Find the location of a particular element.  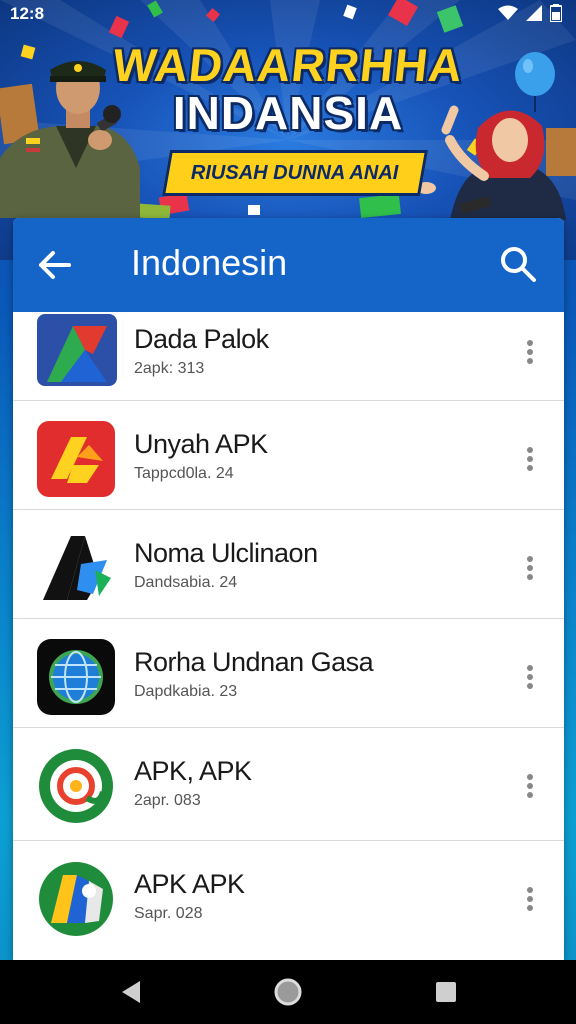

app-name: Noma Ulclinaon is located at coordinates (226, 553).